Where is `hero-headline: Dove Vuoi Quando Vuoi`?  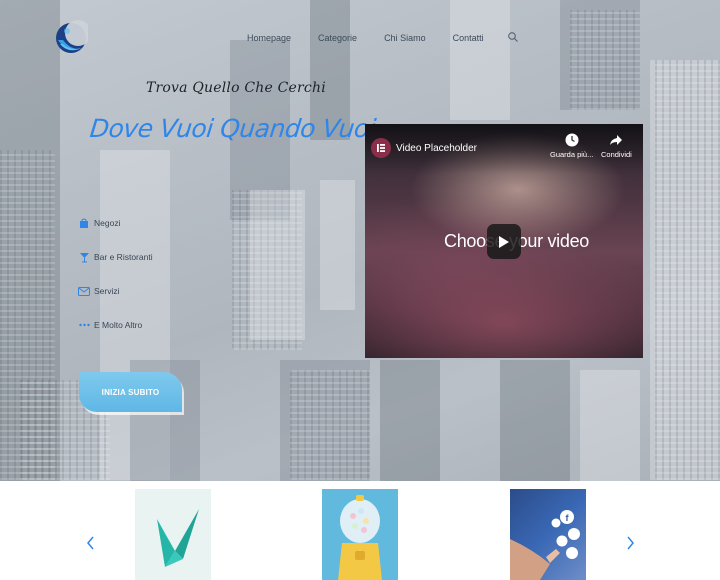 hero-headline: Dove Vuoi Quando Vuoi is located at coordinates (232, 128).